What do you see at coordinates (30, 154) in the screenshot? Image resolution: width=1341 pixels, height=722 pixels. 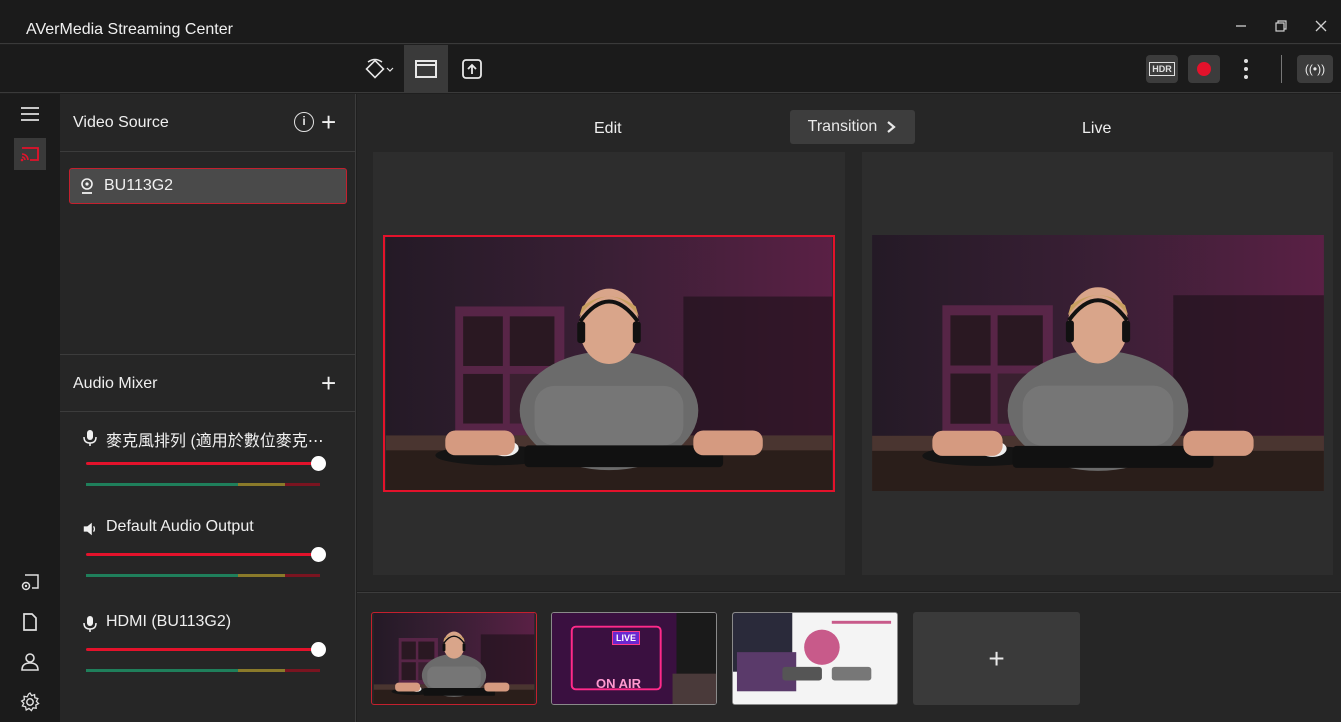 I see `cast-icon` at bounding box center [30, 154].